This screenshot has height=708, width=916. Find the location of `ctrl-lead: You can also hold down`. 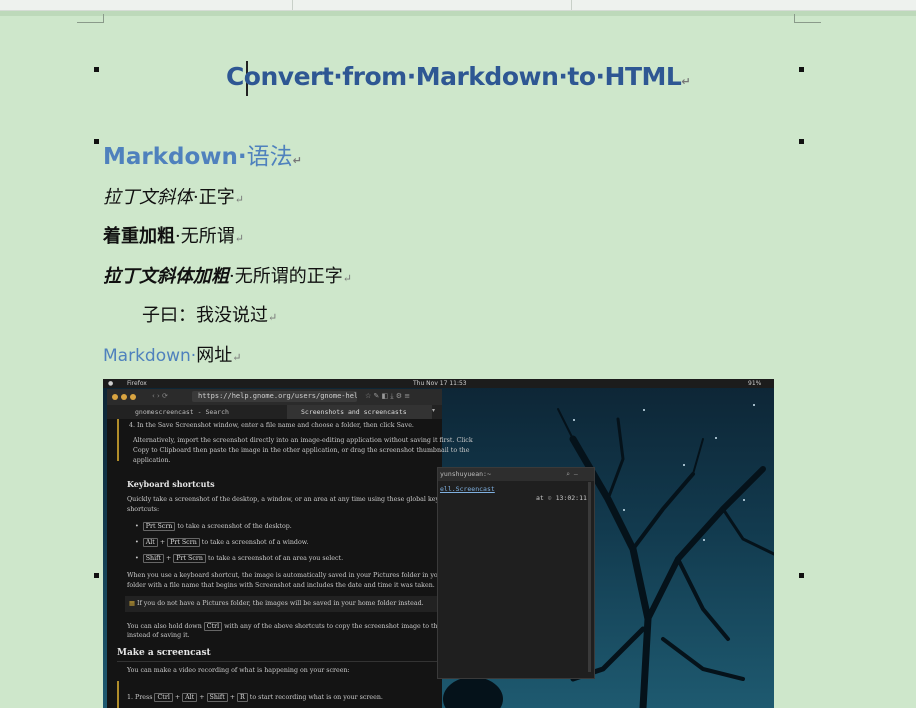

ctrl-lead: You can also hold down is located at coordinates (164, 626).